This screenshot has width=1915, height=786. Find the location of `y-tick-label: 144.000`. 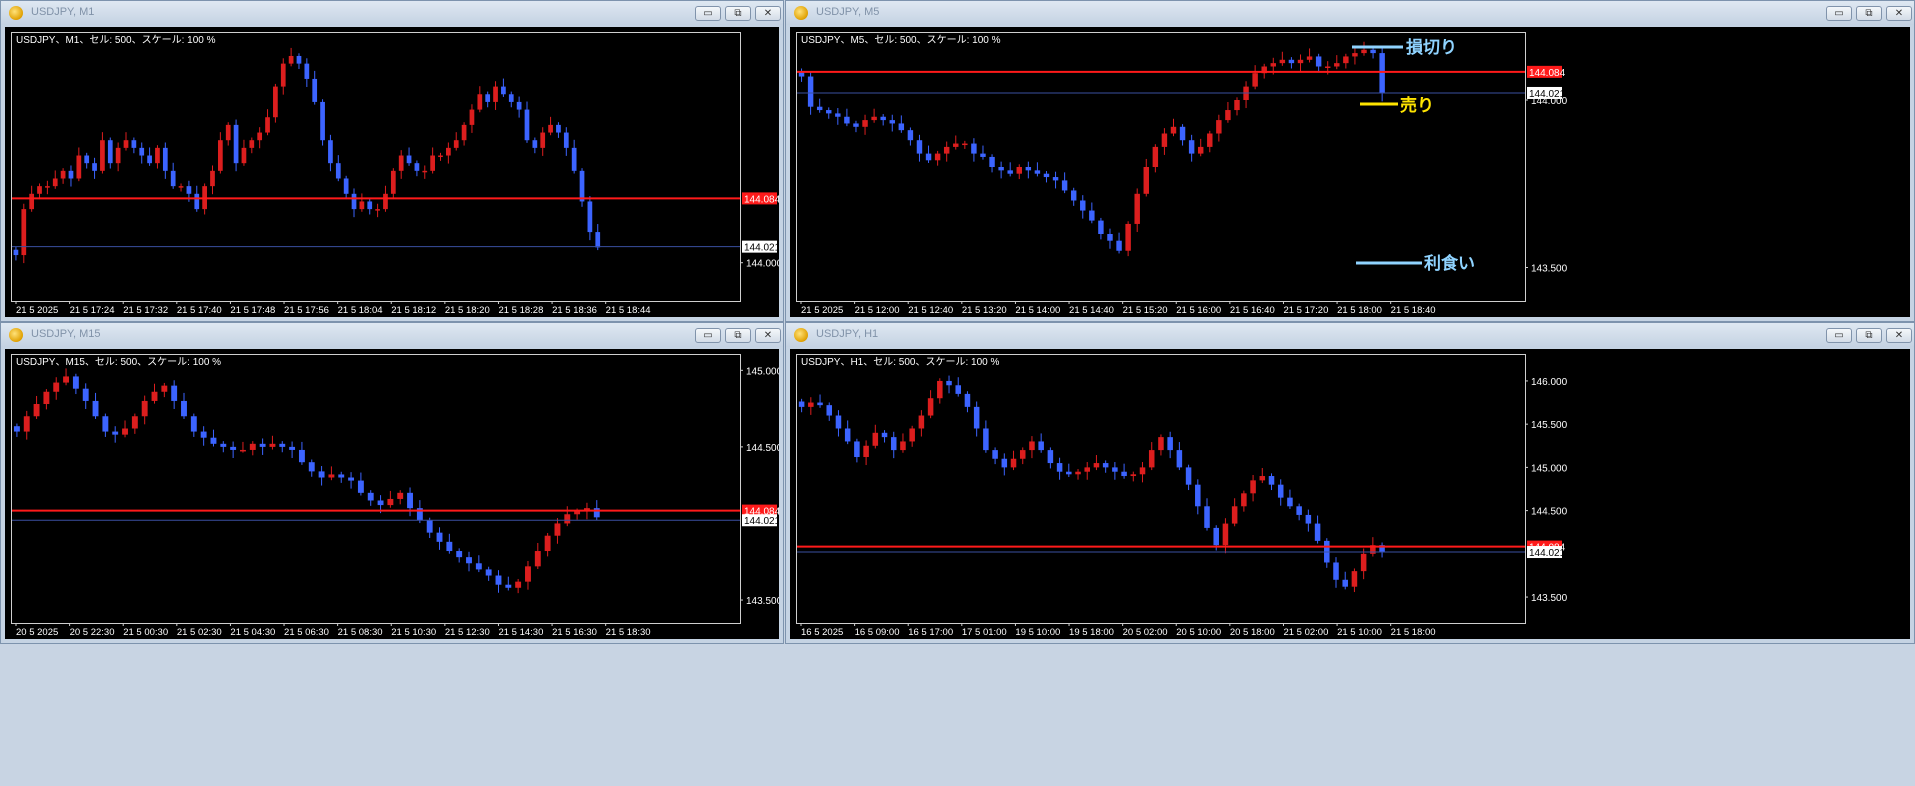

y-tick-label: 144.000 is located at coordinates (762, 264).